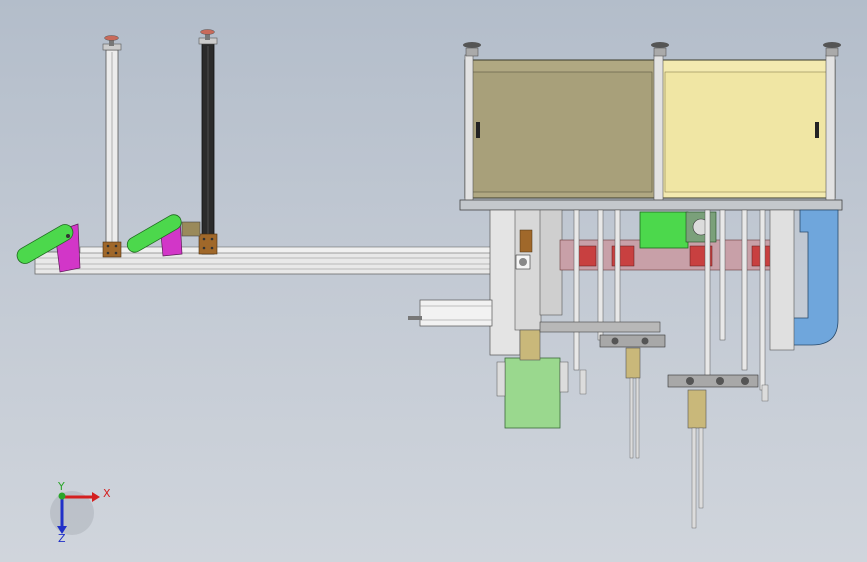 This screenshot has width=867, height=562. What do you see at coordinates (744, 130) in the screenshot?
I see `cabinet-right` at bounding box center [744, 130].